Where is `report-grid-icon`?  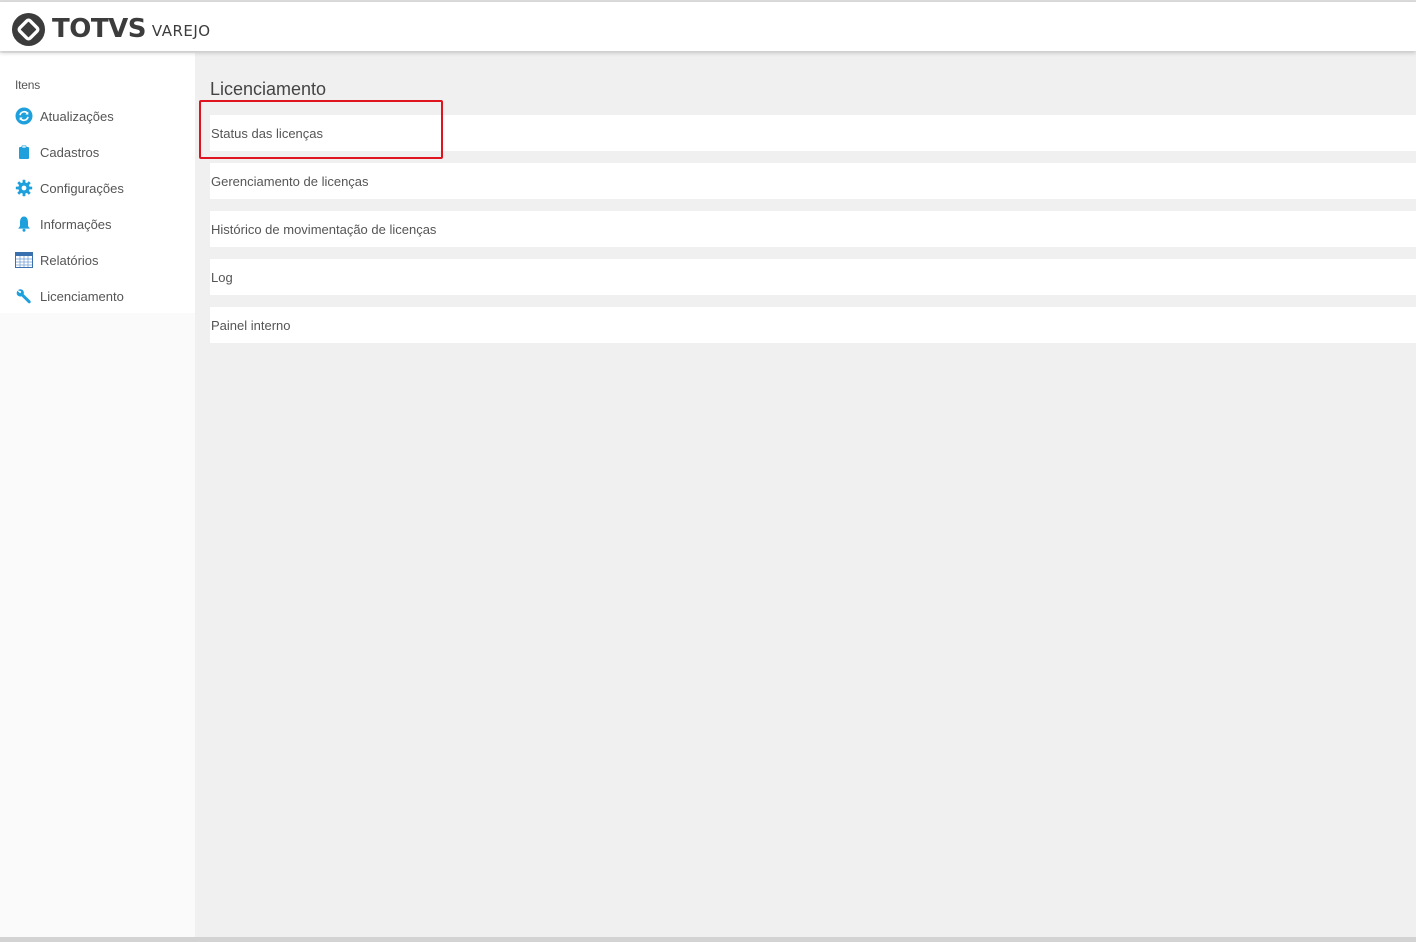
report-grid-icon is located at coordinates (24, 260).